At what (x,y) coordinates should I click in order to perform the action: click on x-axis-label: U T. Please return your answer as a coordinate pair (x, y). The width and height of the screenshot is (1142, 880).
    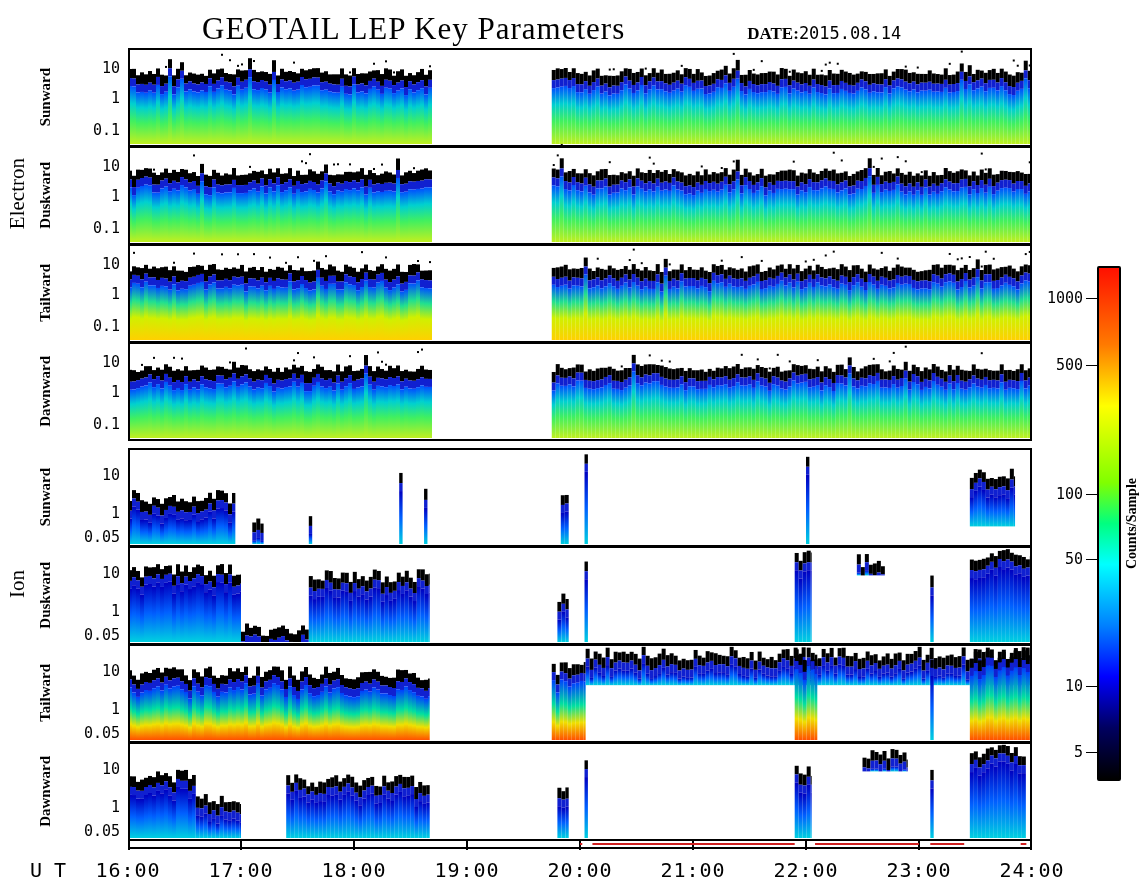
    Looking at the image, I should click on (48, 870).